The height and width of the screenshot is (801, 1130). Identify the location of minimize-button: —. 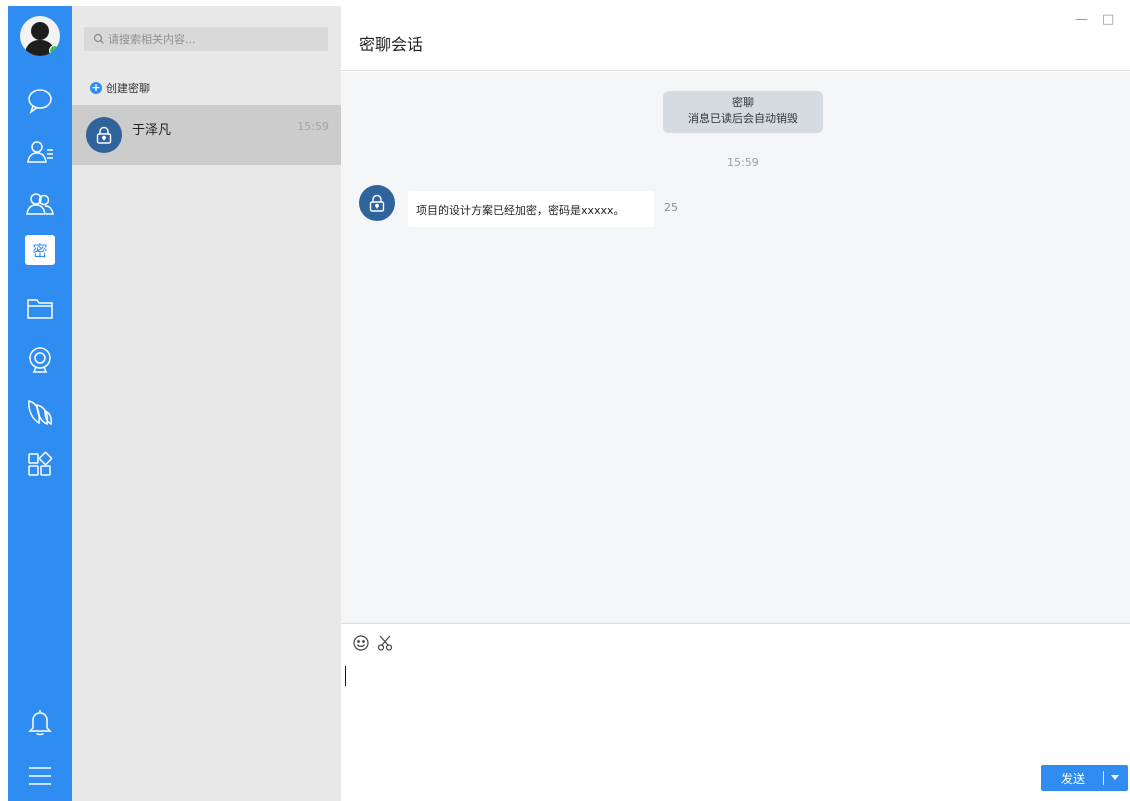
(1081, 19).